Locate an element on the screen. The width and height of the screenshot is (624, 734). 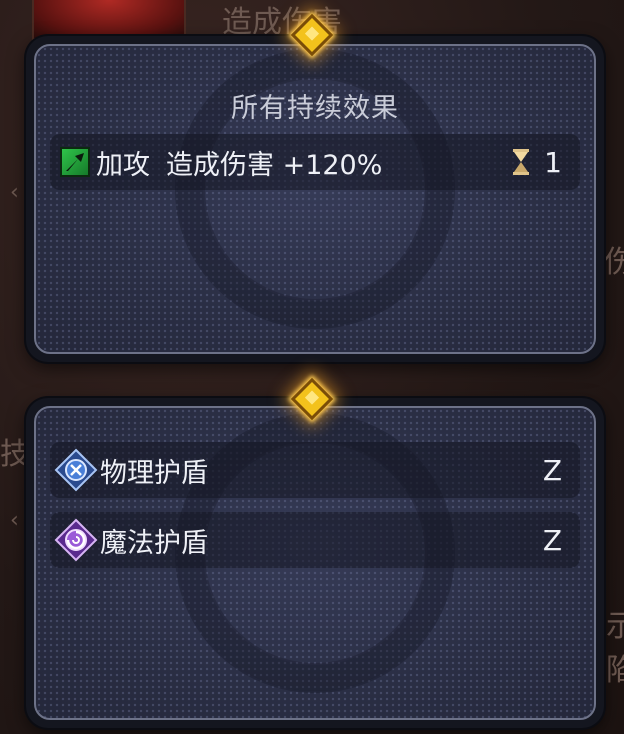
background-text: 陷 is located at coordinates (615, 670).